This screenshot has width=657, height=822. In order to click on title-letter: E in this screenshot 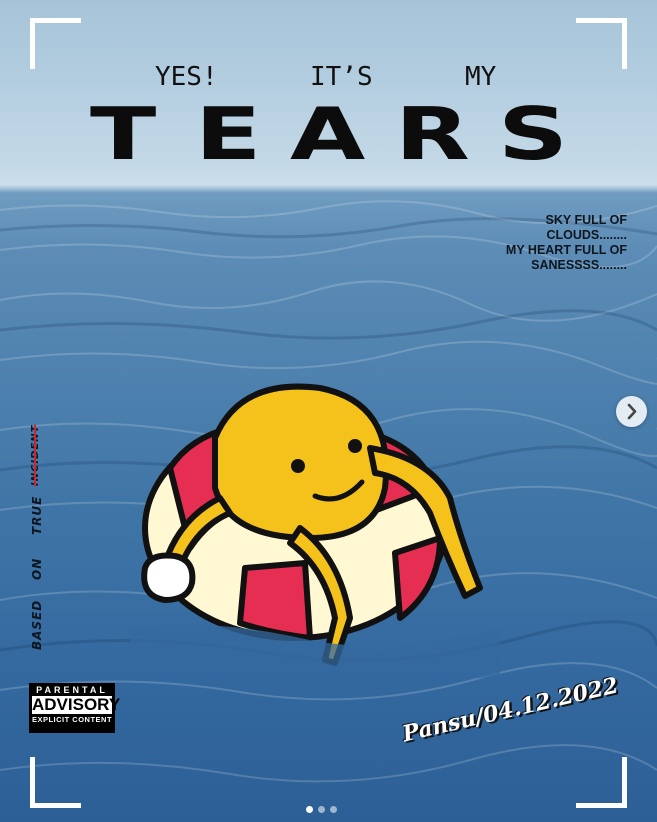, I will do `click(228, 134)`.